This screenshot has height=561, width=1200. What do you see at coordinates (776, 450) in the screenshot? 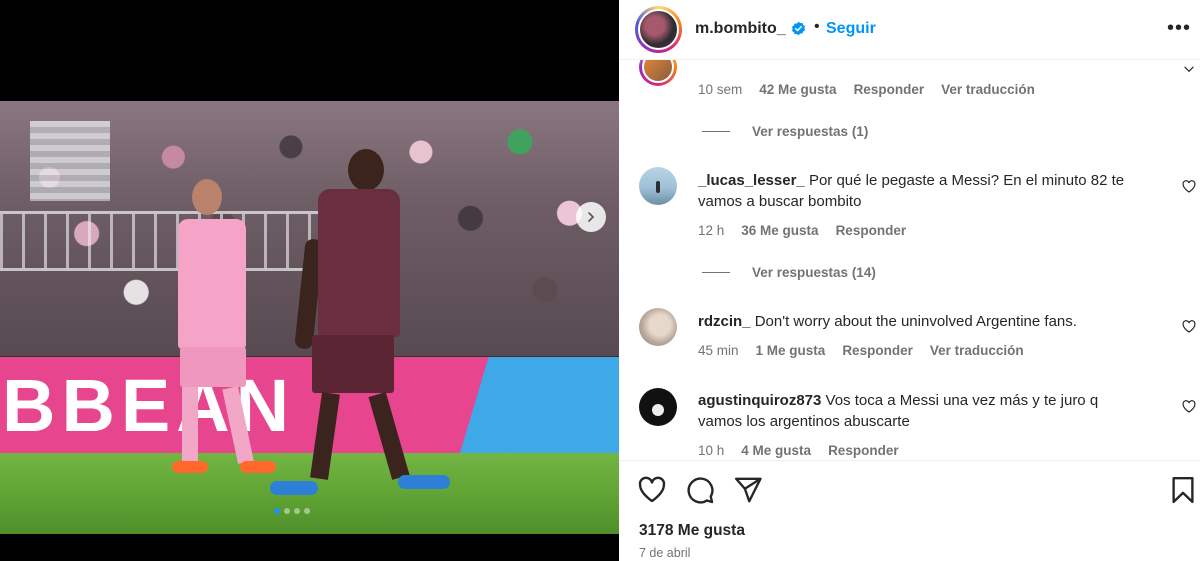
I see `comment-likes: 4 Me gusta` at bounding box center [776, 450].